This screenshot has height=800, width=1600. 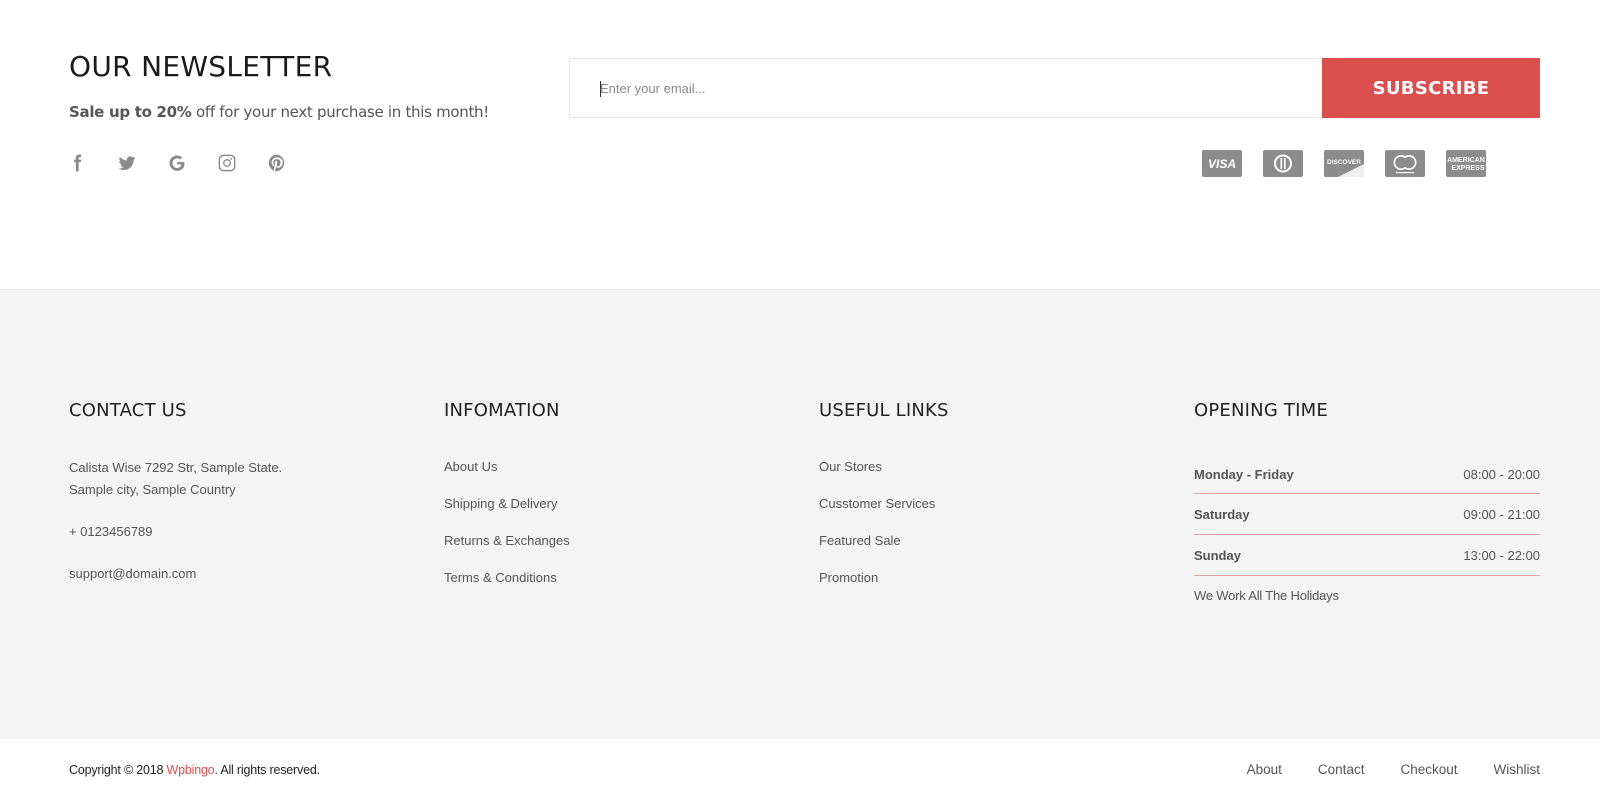 I want to click on google-icon, so click(x=177, y=163).